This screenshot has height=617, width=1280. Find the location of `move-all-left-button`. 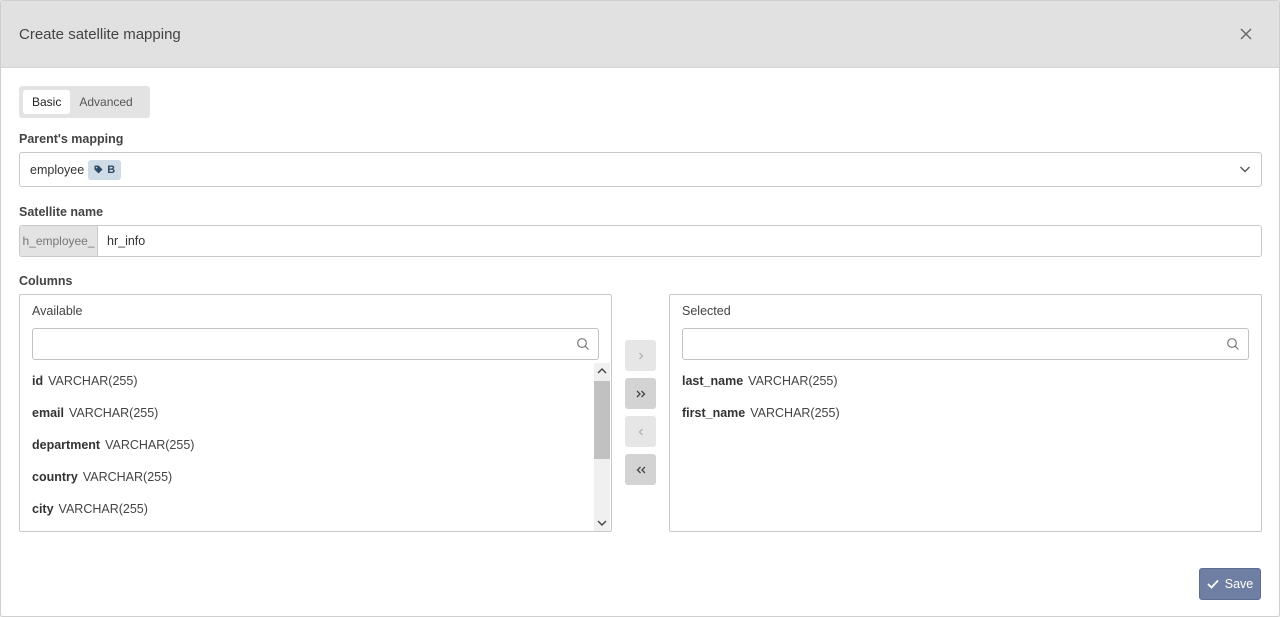

move-all-left-button is located at coordinates (640, 469).